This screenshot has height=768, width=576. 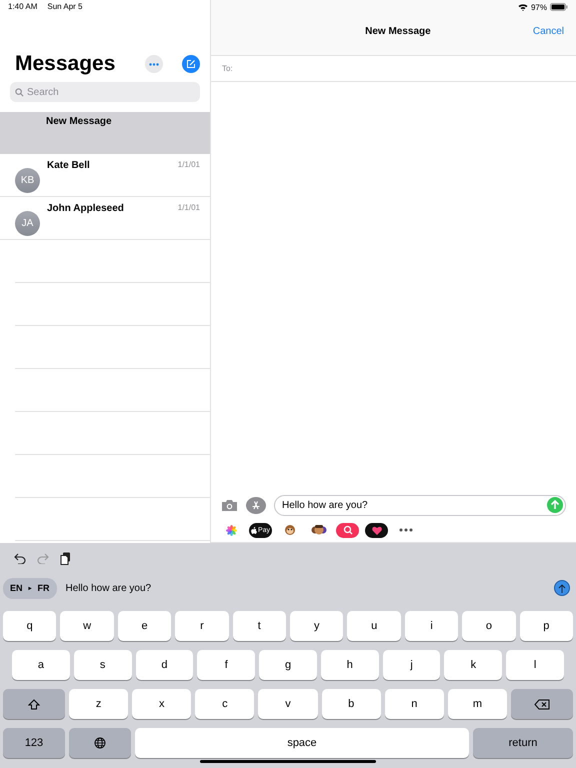 I want to click on undo-icon, so click(x=20, y=558).